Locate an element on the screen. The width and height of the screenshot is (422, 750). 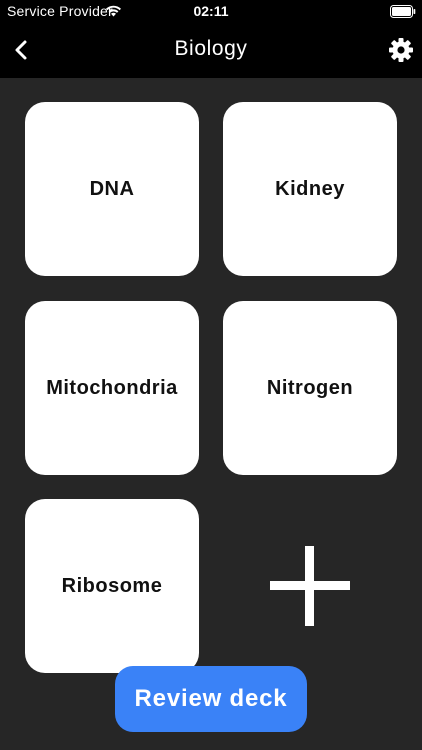
card-label: Nitrogen is located at coordinates (310, 387).